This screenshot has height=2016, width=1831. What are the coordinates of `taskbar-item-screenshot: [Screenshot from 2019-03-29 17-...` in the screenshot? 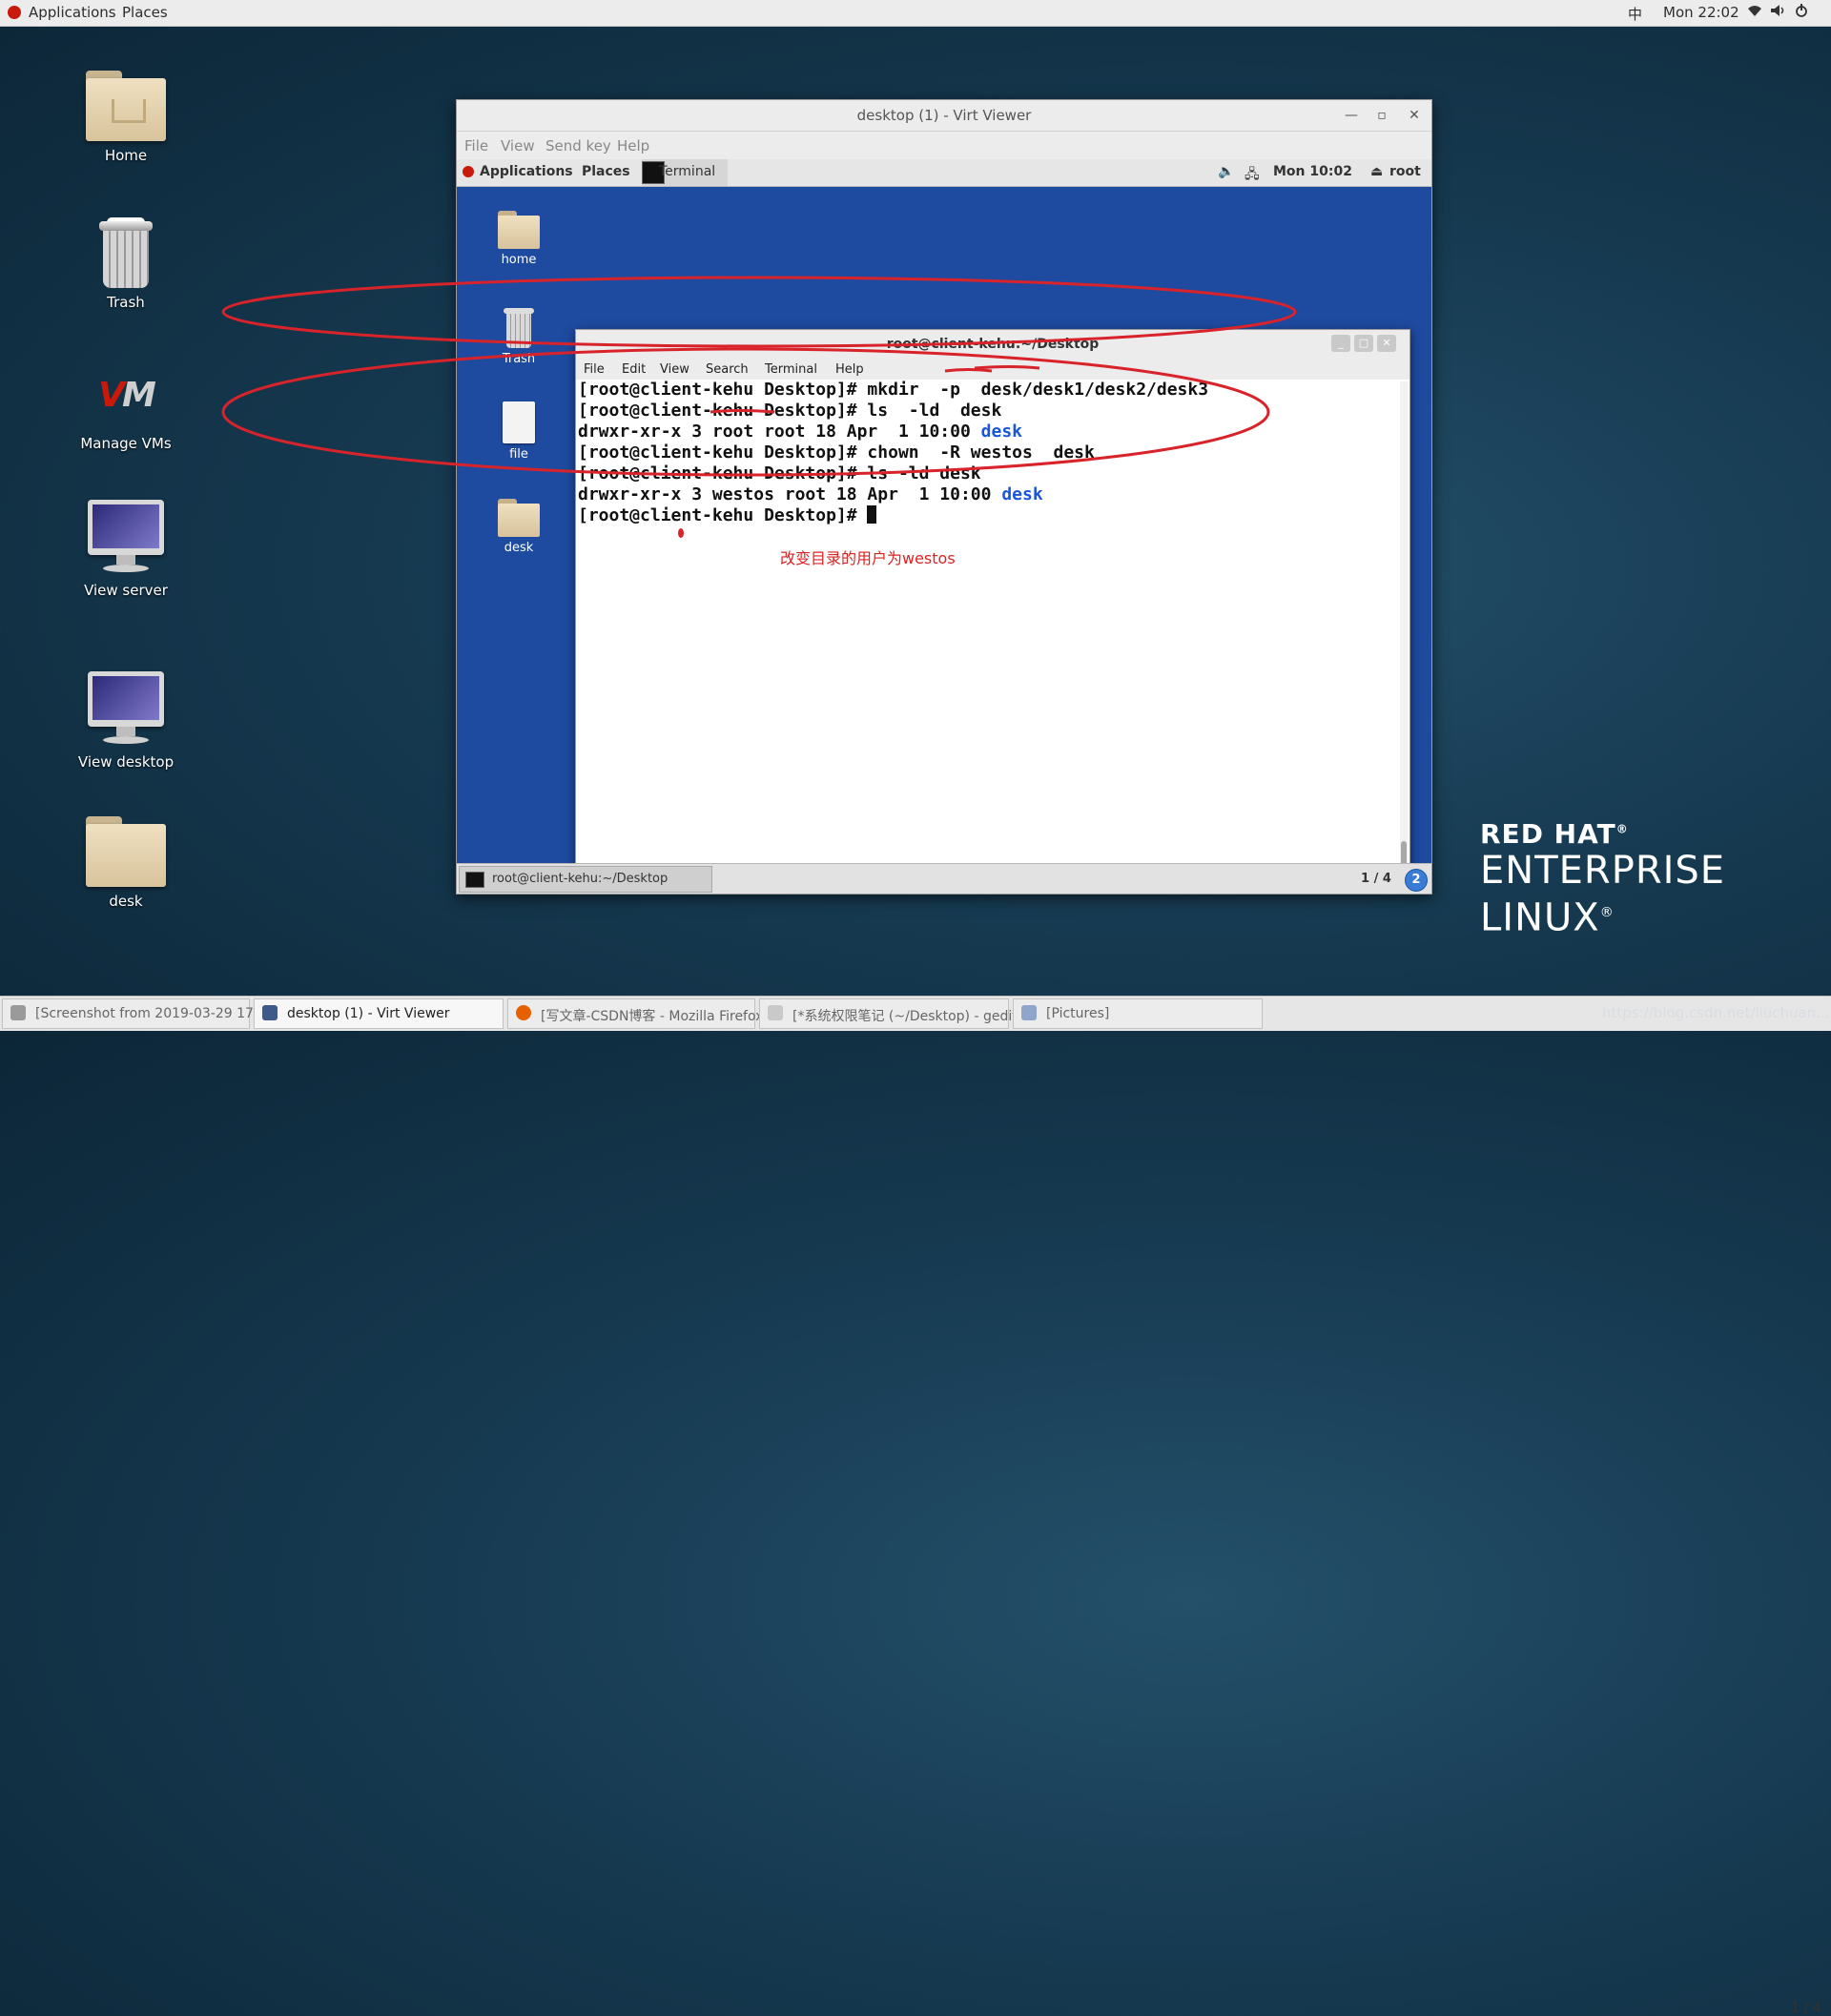 It's located at (136, 1013).